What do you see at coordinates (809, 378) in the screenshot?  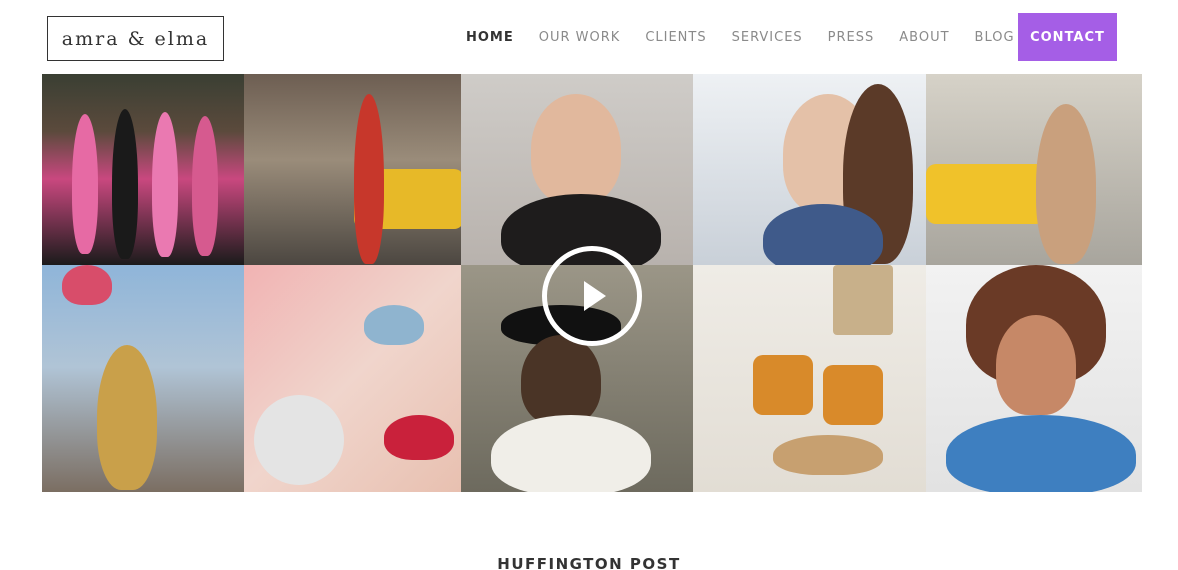 I see `photo-tea-cookies-table` at bounding box center [809, 378].